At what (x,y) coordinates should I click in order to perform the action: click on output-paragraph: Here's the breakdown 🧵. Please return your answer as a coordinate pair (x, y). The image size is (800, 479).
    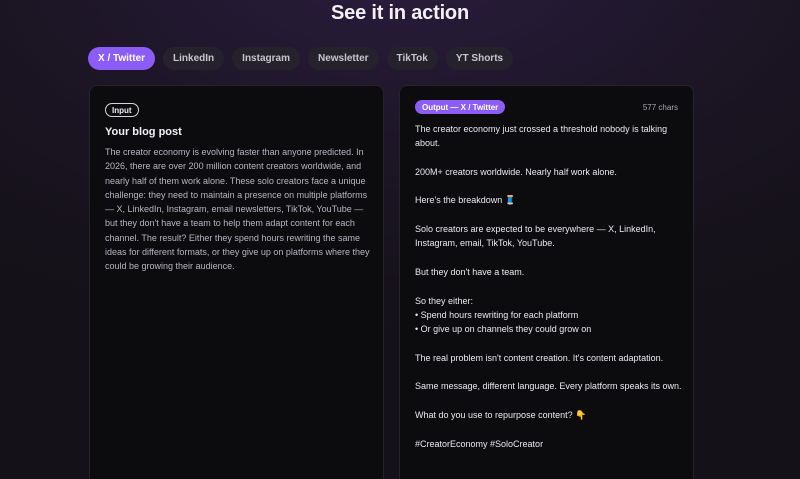
    Looking at the image, I should click on (549, 200).